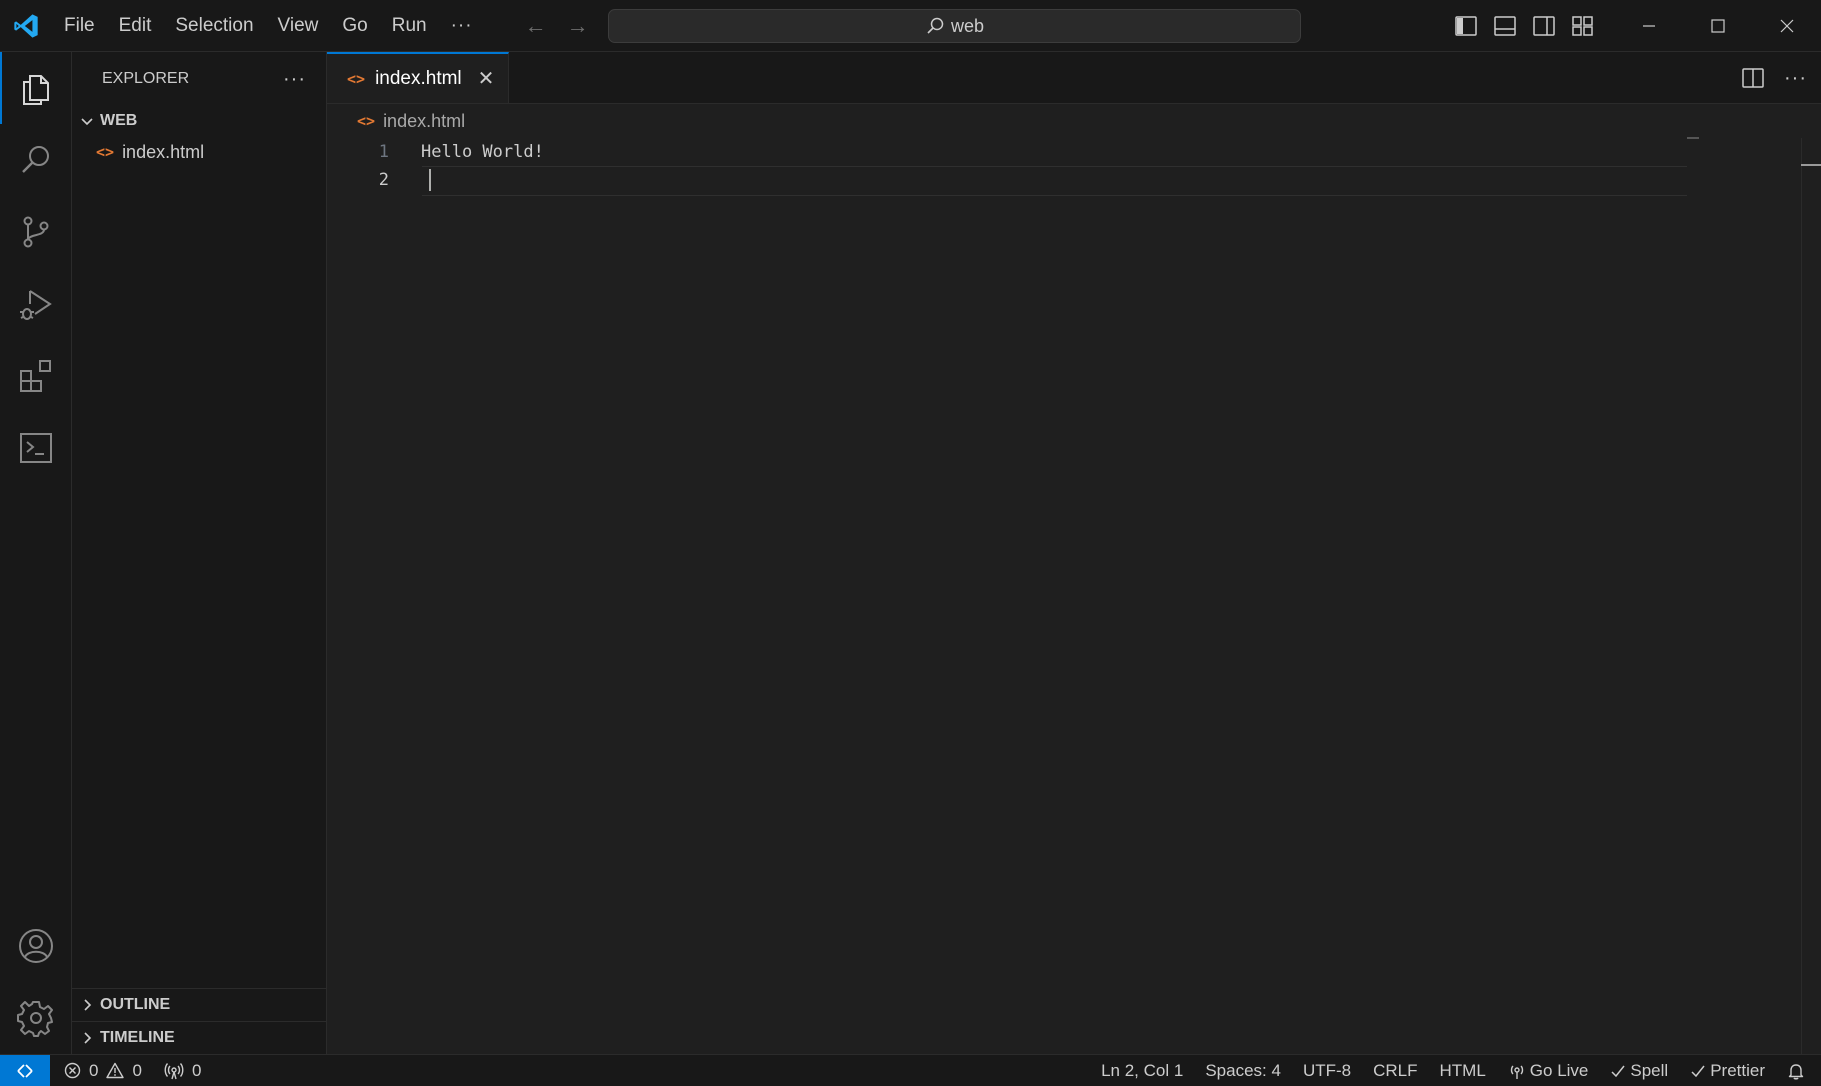  Describe the element at coordinates (1753, 78) in the screenshot. I see `split-editor-icon` at that location.